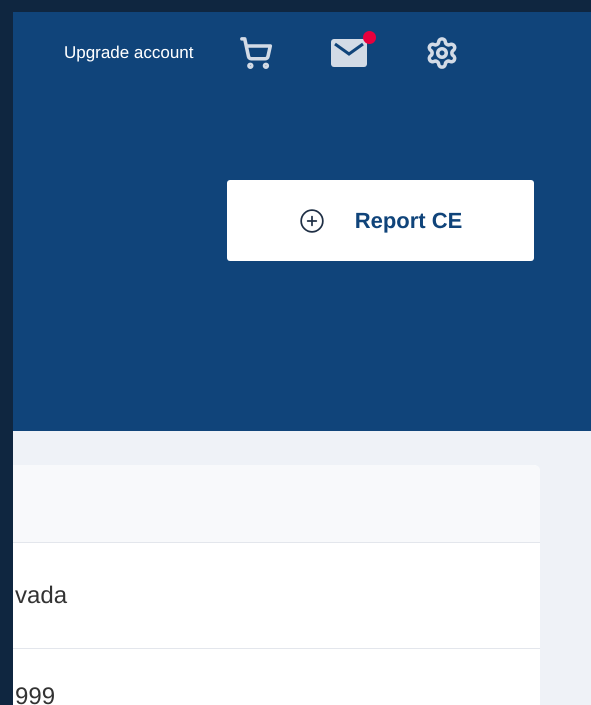  What do you see at coordinates (129, 53) in the screenshot?
I see `upgrade-account-link: Upgrade account` at bounding box center [129, 53].